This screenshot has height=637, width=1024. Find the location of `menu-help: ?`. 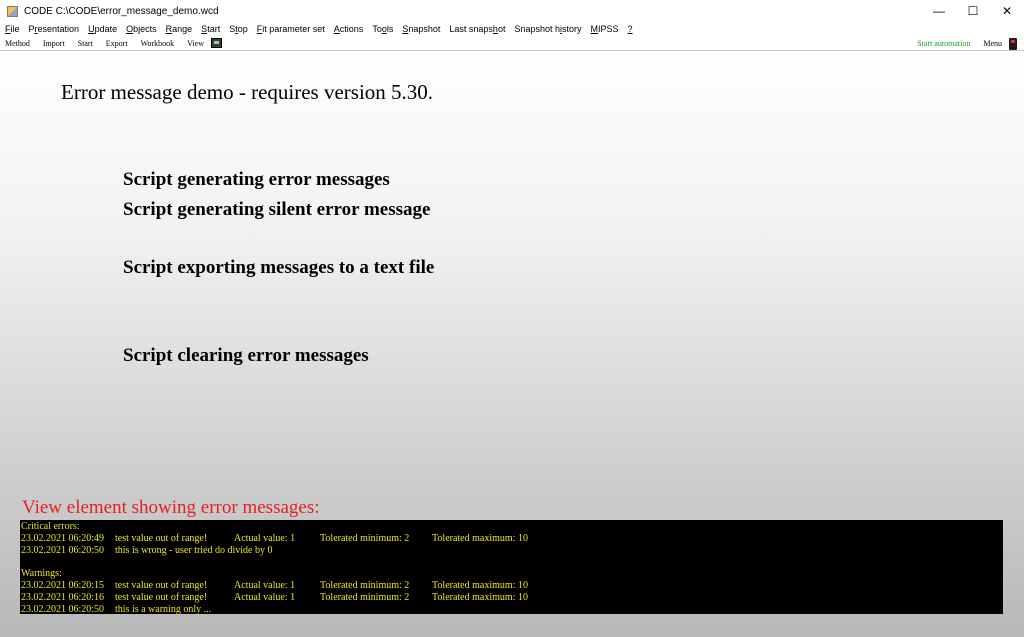

menu-help: ? is located at coordinates (630, 29).